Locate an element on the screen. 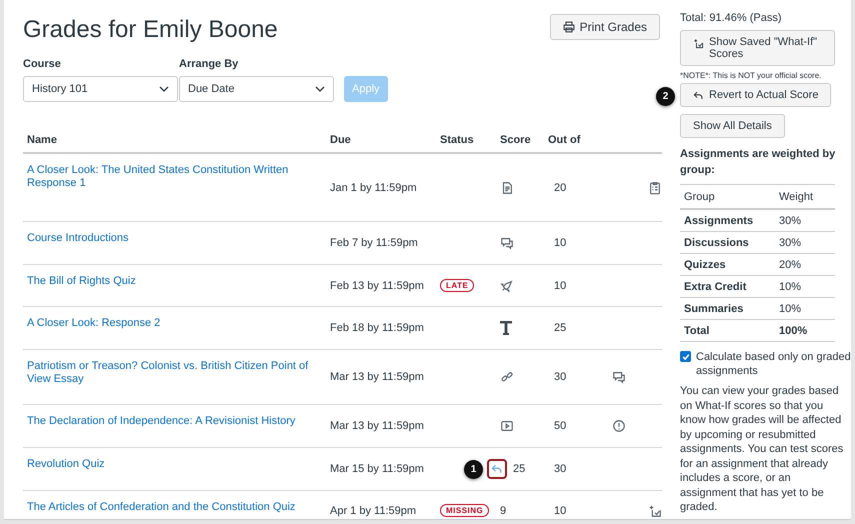 The height and width of the screenshot is (524, 855). page-title: Grades for Emily Boone is located at coordinates (150, 30).